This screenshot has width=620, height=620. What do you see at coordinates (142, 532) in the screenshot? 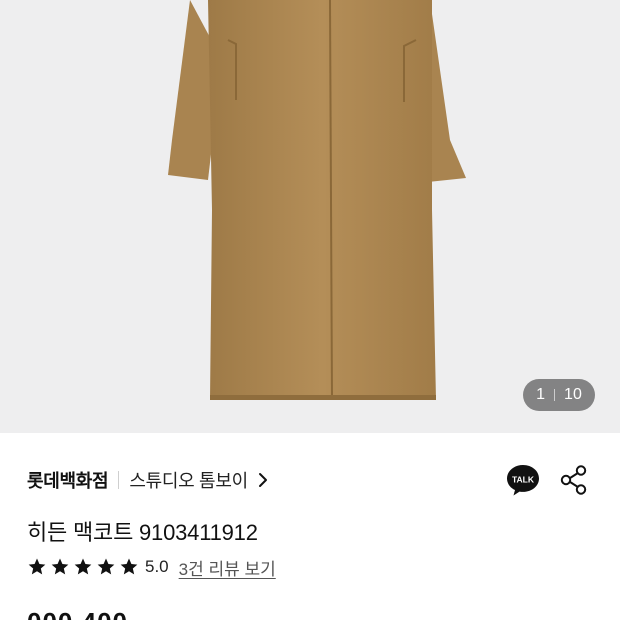
I see `product-title: 히든 맥코트 9103411912` at bounding box center [142, 532].